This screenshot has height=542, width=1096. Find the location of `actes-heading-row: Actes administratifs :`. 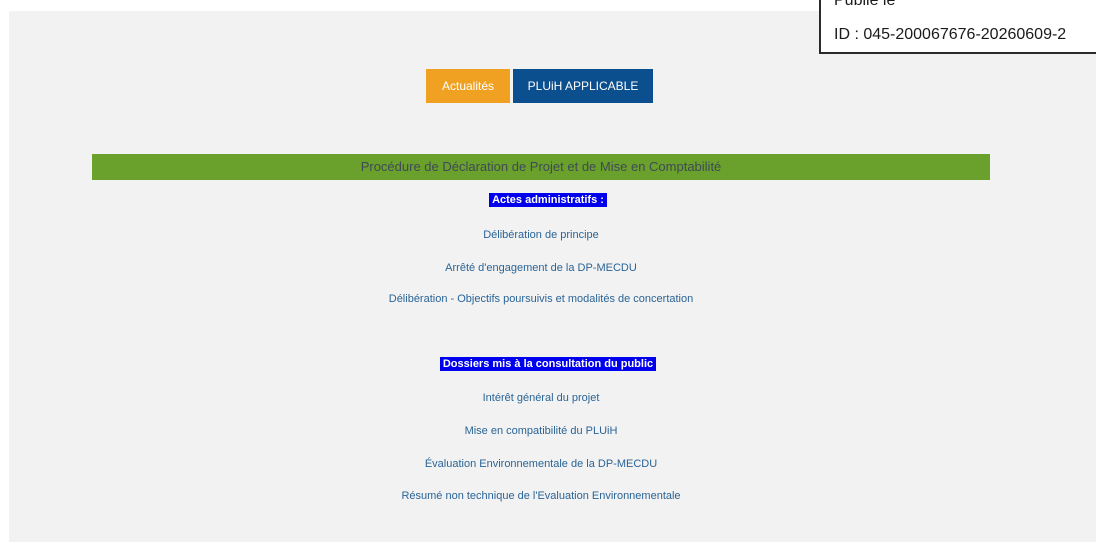

actes-heading-row: Actes administratifs : is located at coordinates (548, 200).